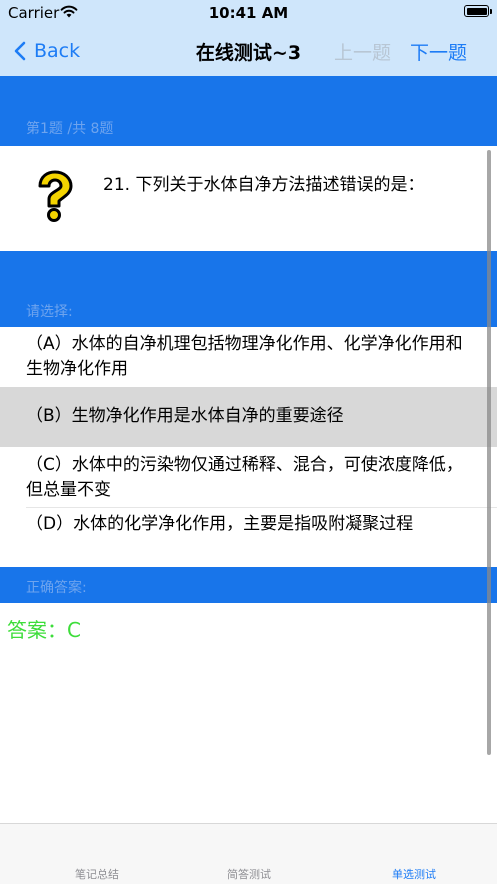  What do you see at coordinates (362, 51) in the screenshot?
I see `previous-question-button: 上一题` at bounding box center [362, 51].